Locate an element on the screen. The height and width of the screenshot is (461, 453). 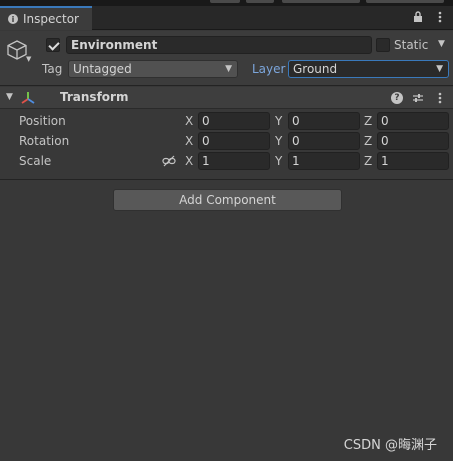
scale-y-field: 1 is located at coordinates (324, 161).